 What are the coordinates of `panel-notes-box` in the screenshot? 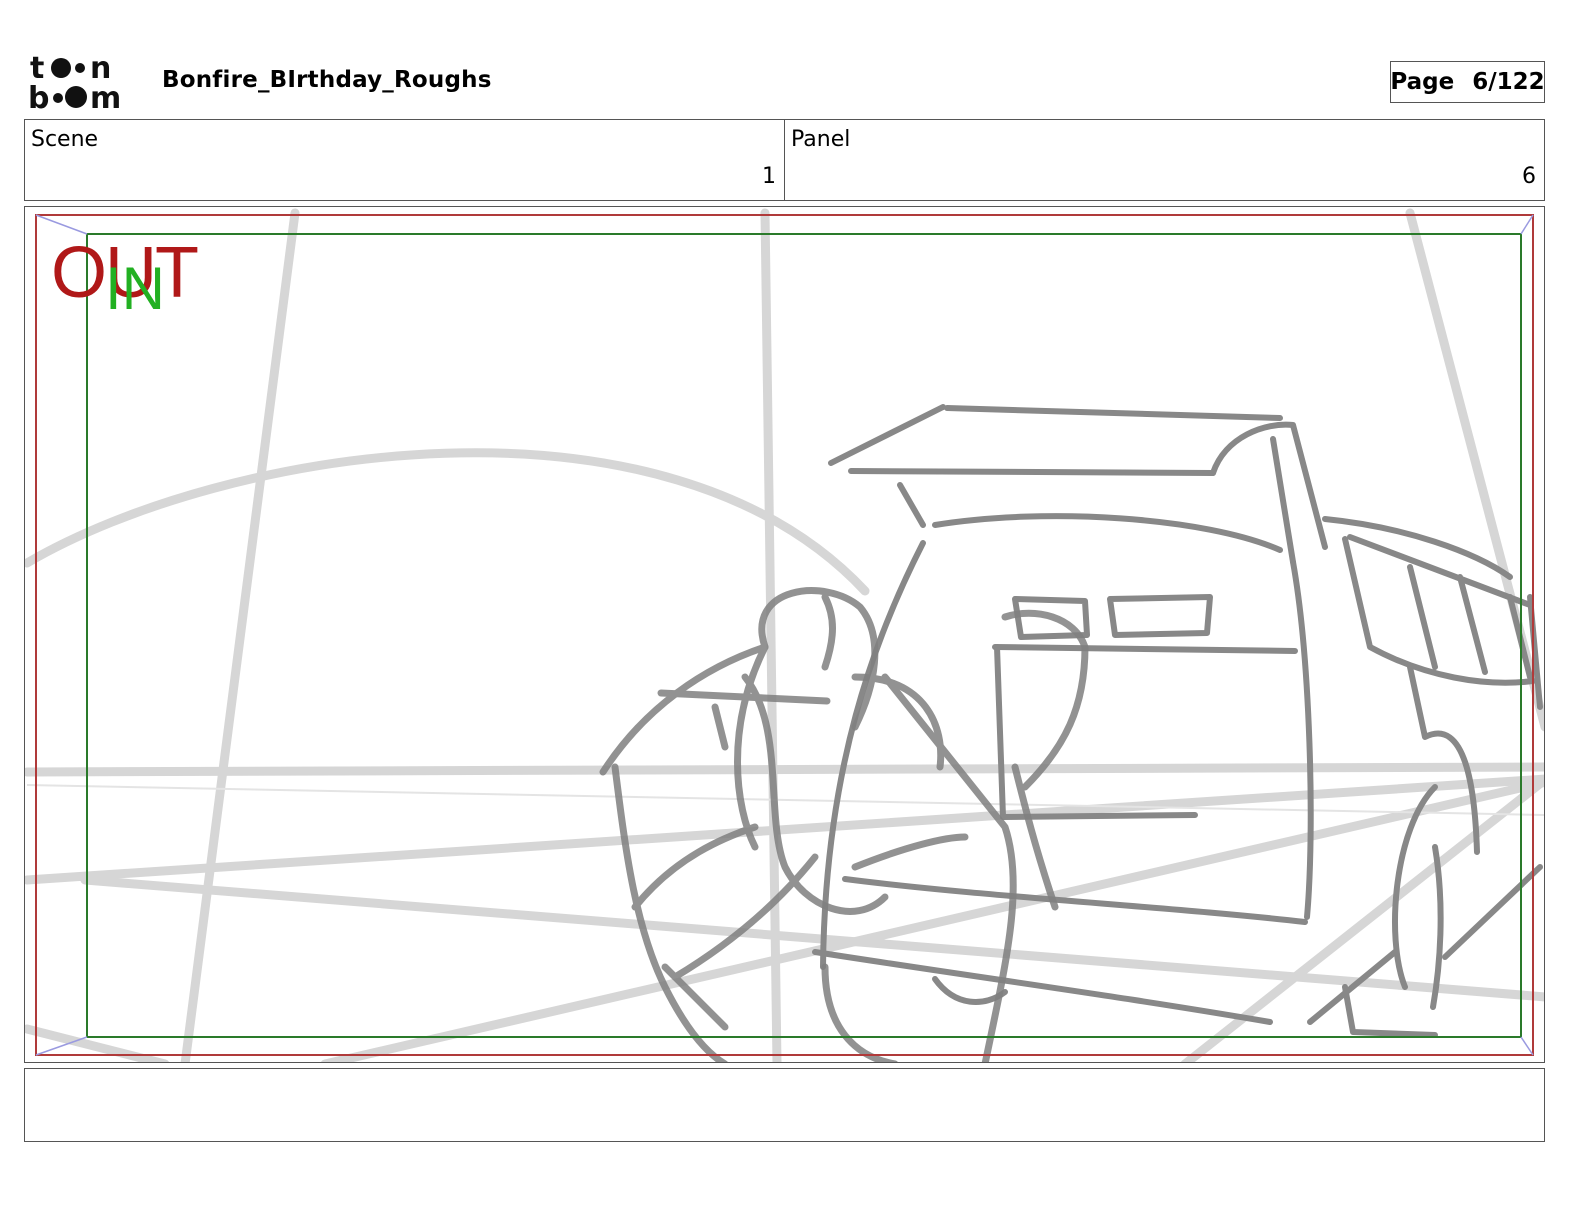 It's located at (784, 1105).